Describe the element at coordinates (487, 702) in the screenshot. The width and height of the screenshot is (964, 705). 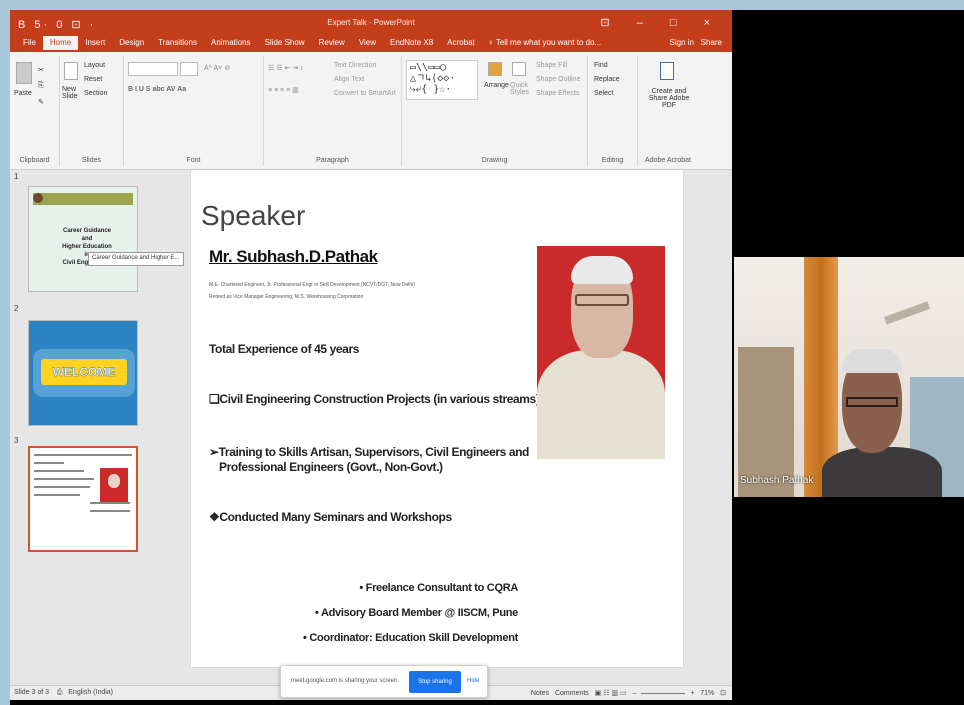
I see `video-call-background-bottom` at that location.